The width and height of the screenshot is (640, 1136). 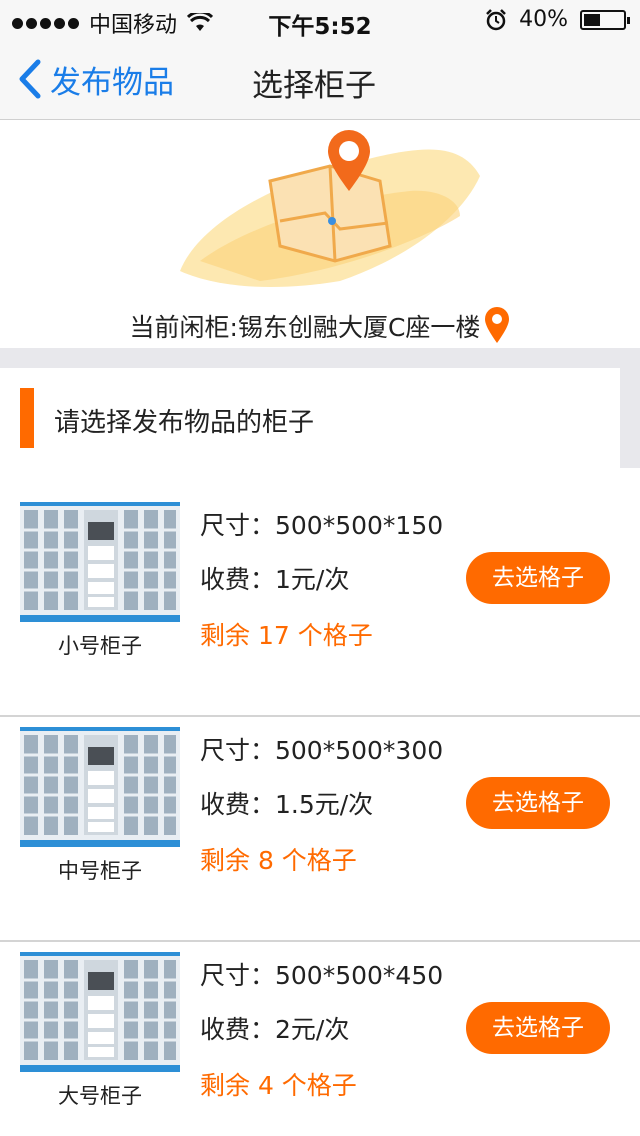 What do you see at coordinates (30, 79) in the screenshot?
I see `chevron-left-icon` at bounding box center [30, 79].